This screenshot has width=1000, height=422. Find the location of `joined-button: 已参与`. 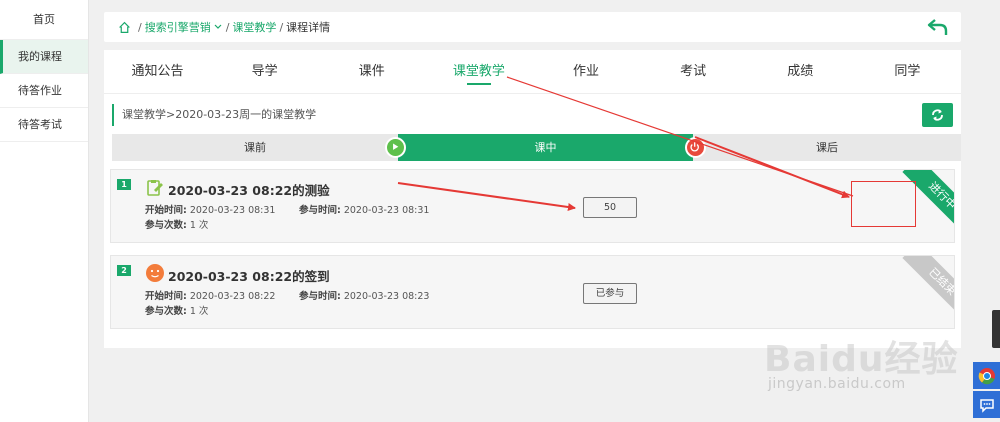

joined-button: 已参与 is located at coordinates (610, 293).